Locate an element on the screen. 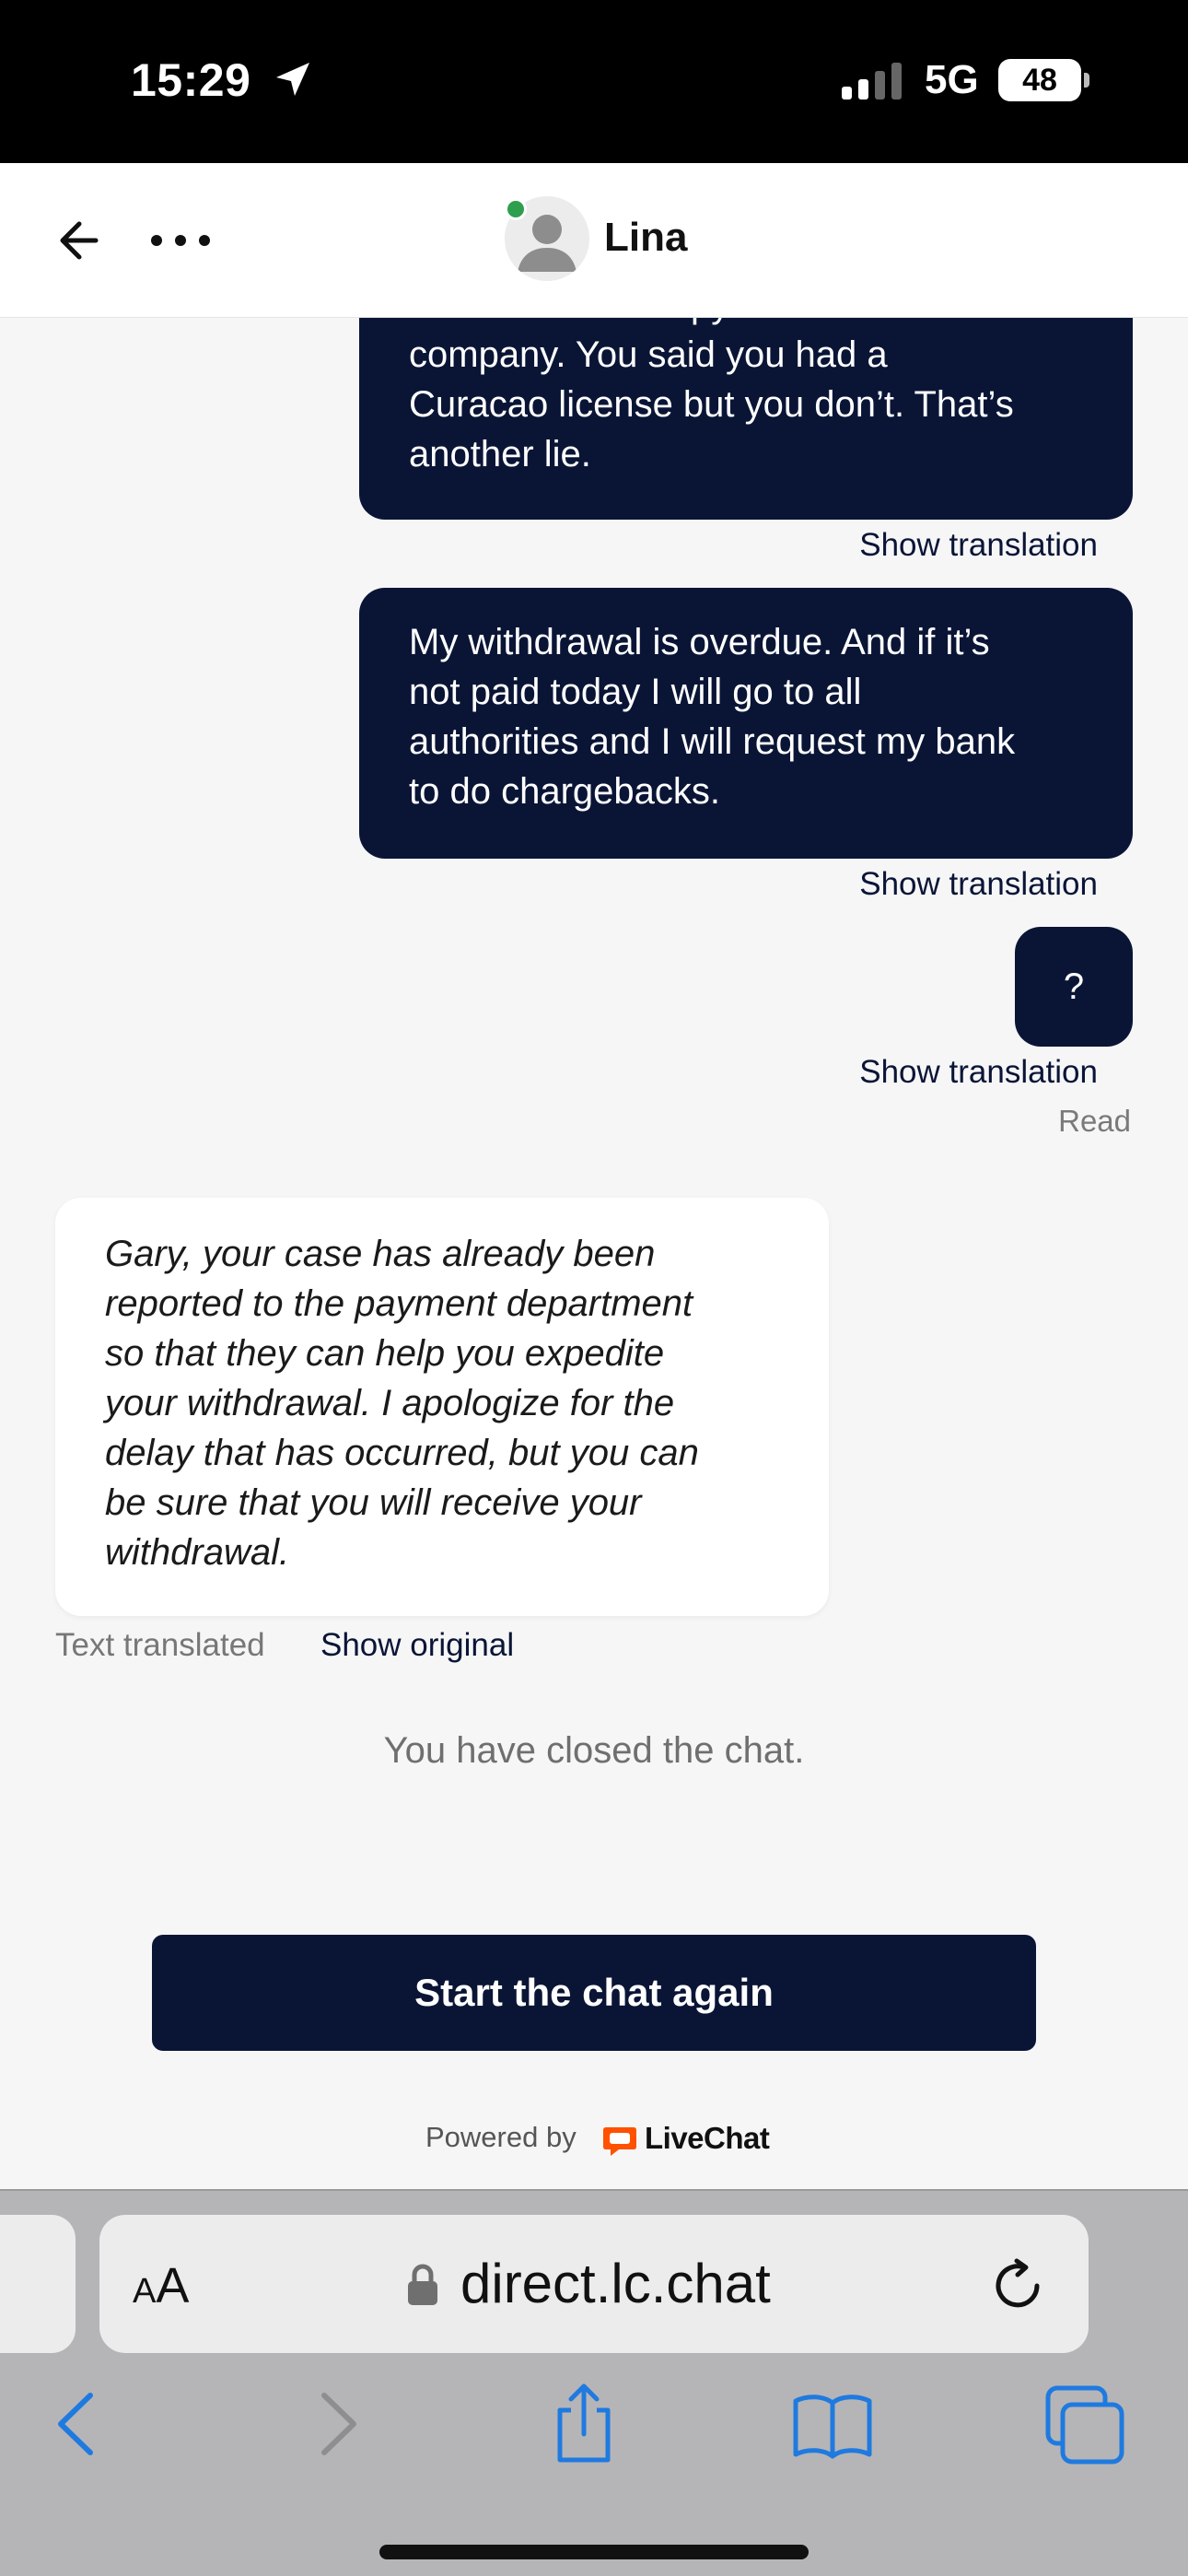  message-line: My withdrawal is overdue. And if it’s is located at coordinates (699, 642).